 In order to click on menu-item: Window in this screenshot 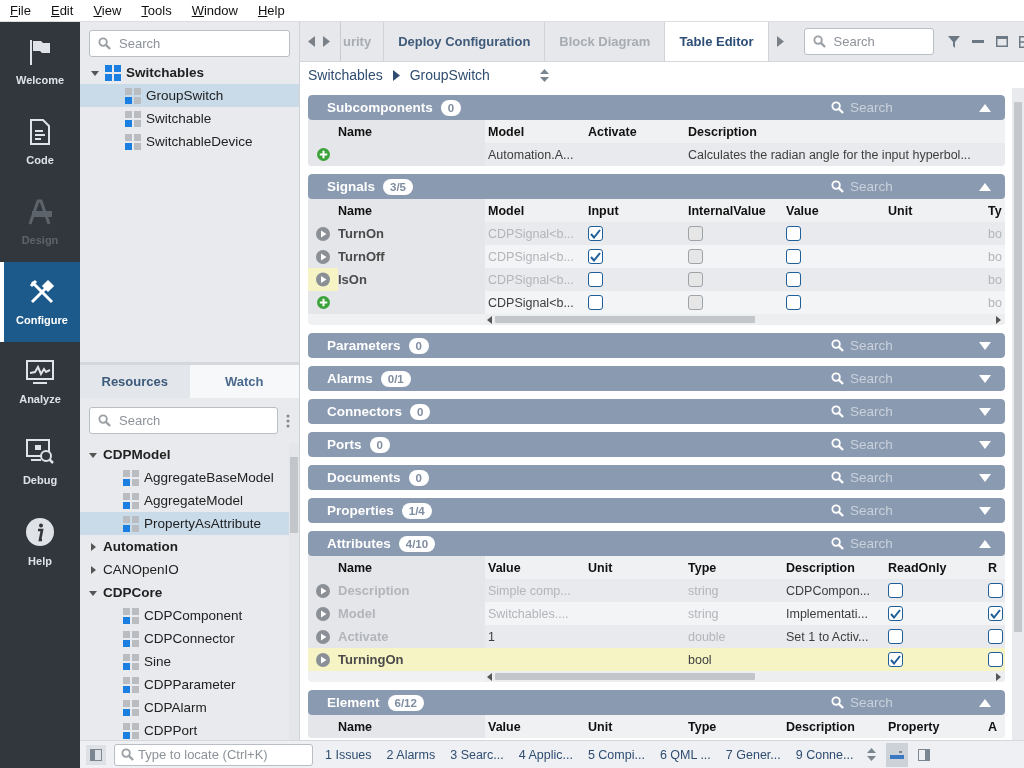, I will do `click(214, 10)`.